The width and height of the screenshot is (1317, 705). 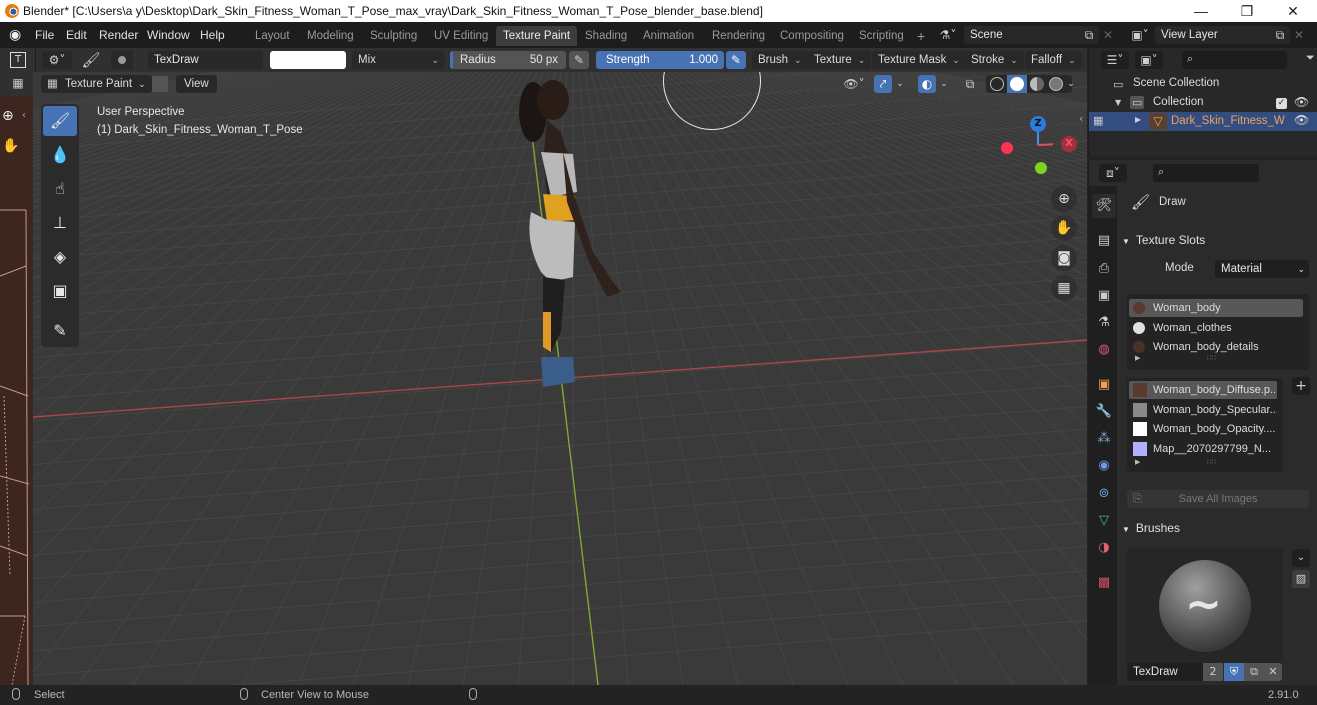 What do you see at coordinates (1216, 328) in the screenshot?
I see `material-slot-item: Woman_clothes` at bounding box center [1216, 328].